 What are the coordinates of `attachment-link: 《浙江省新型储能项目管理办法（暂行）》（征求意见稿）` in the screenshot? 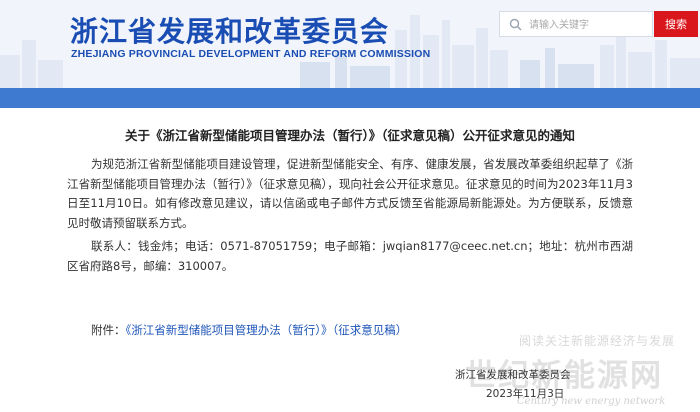 It's located at (267, 330).